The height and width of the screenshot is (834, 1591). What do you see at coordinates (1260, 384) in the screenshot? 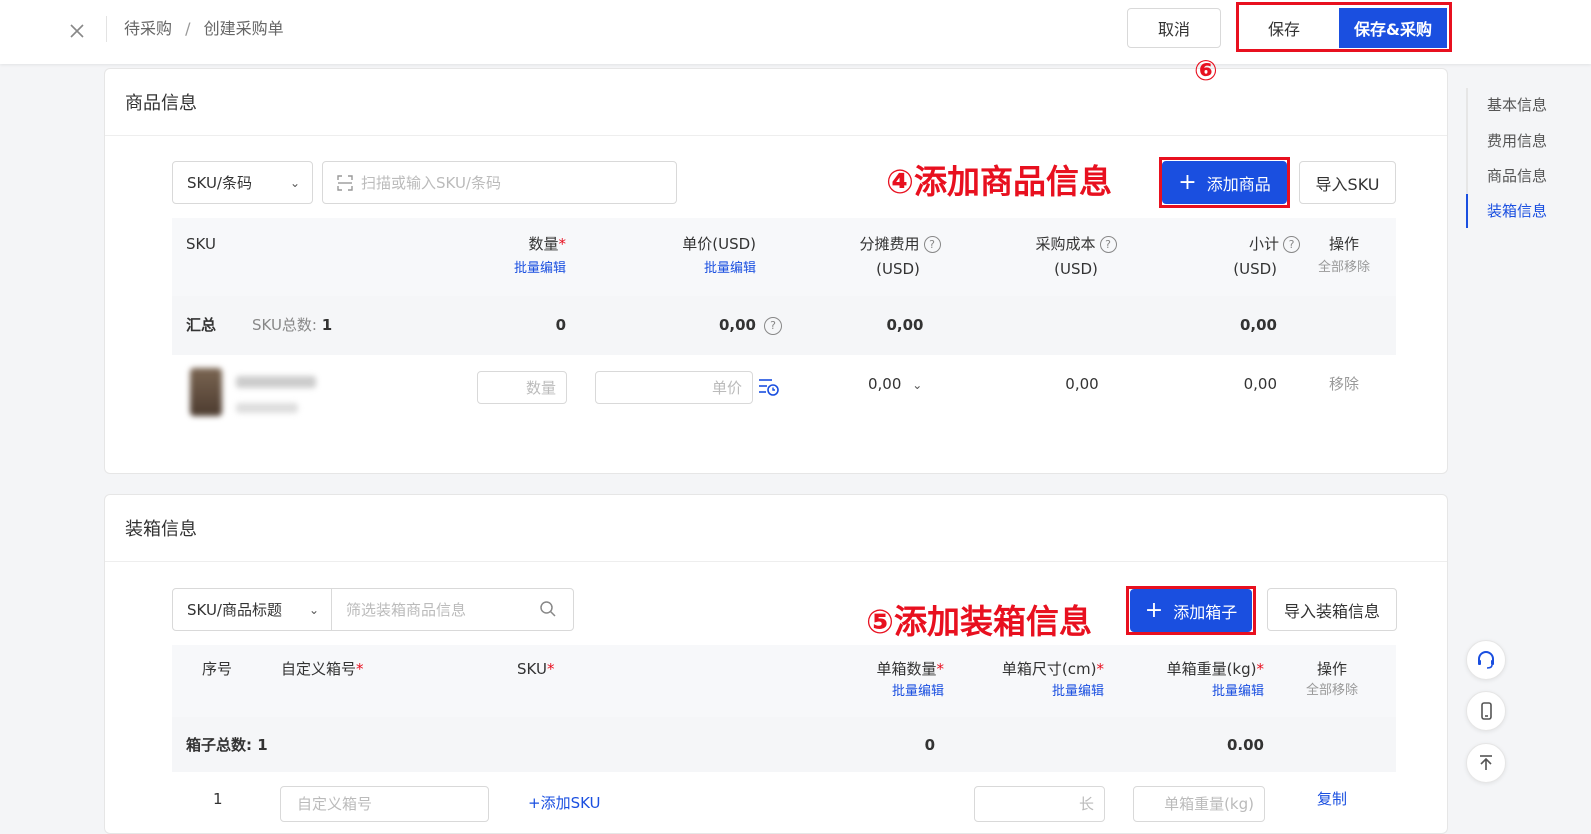
I see `goods-row-subtotal: 0,00` at bounding box center [1260, 384].